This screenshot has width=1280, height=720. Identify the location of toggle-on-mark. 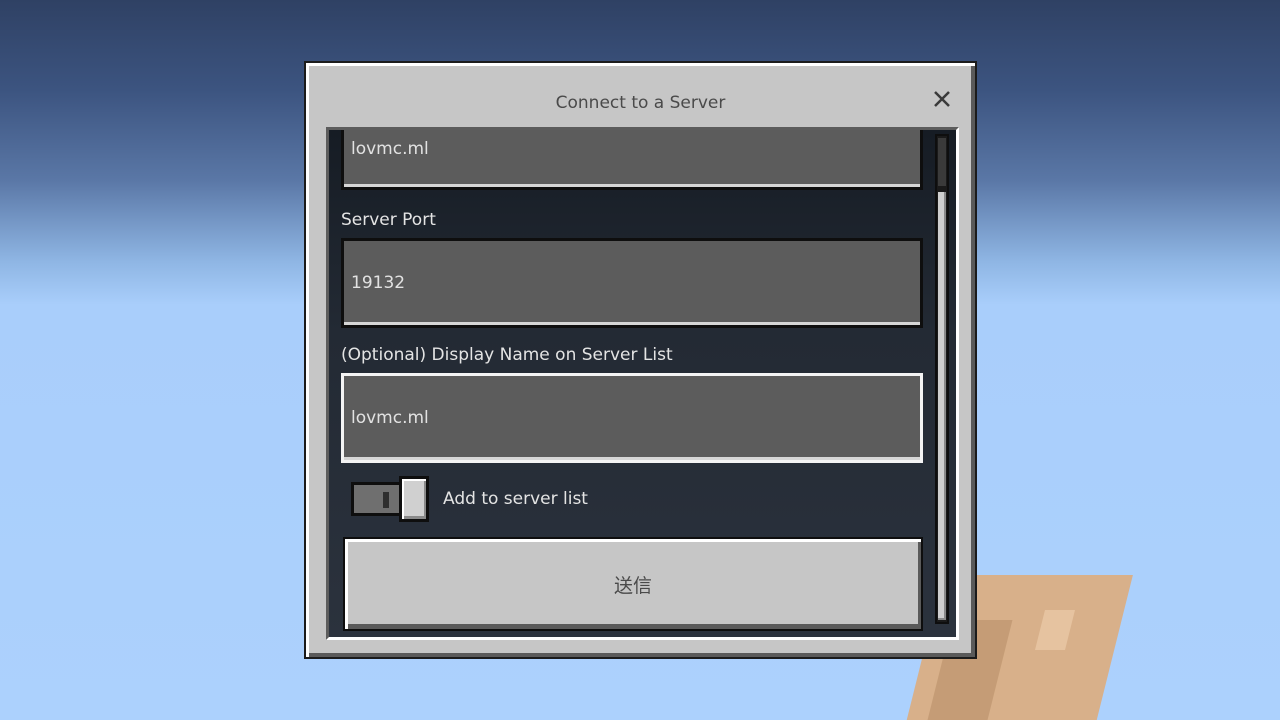
(386, 500).